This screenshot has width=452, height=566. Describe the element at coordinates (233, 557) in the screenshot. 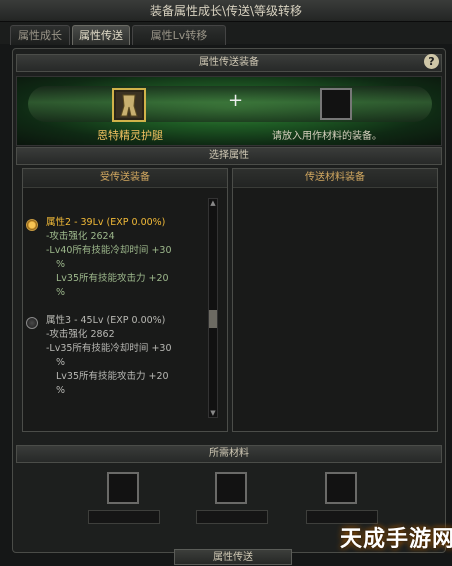

I see `attribute-transfer-button: 属性传送` at that location.